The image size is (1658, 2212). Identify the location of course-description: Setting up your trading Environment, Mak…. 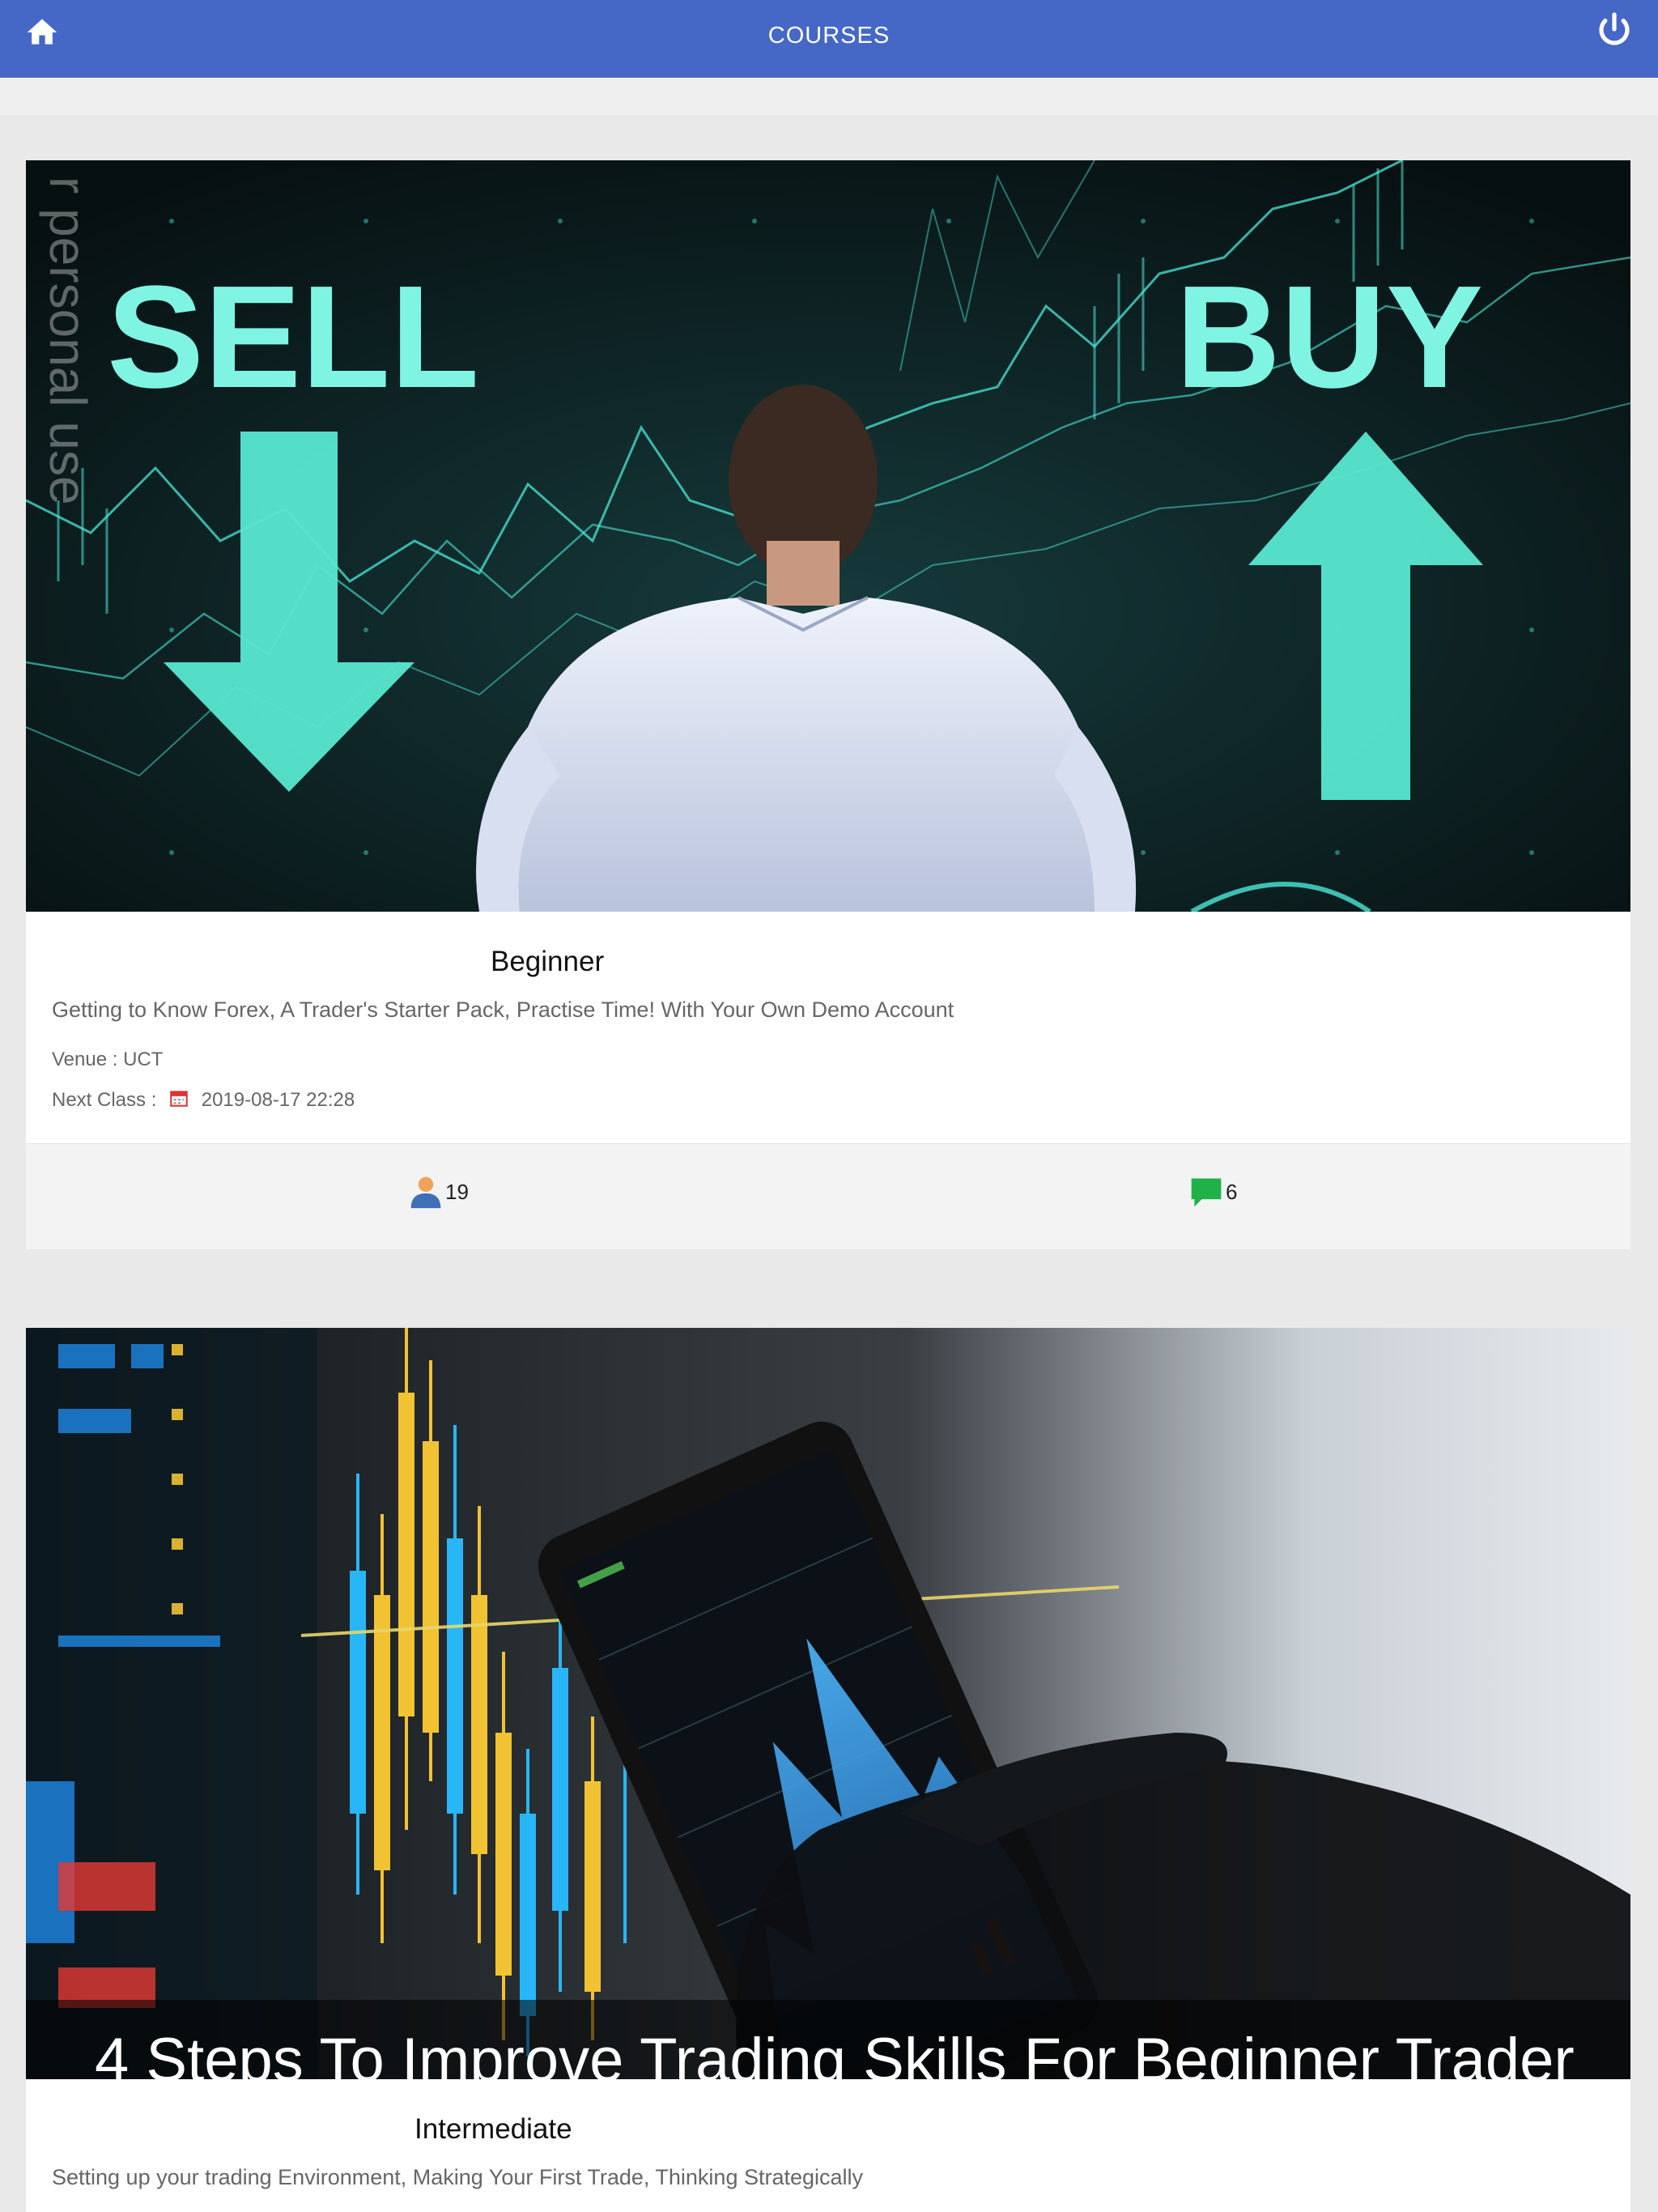
(458, 2177).